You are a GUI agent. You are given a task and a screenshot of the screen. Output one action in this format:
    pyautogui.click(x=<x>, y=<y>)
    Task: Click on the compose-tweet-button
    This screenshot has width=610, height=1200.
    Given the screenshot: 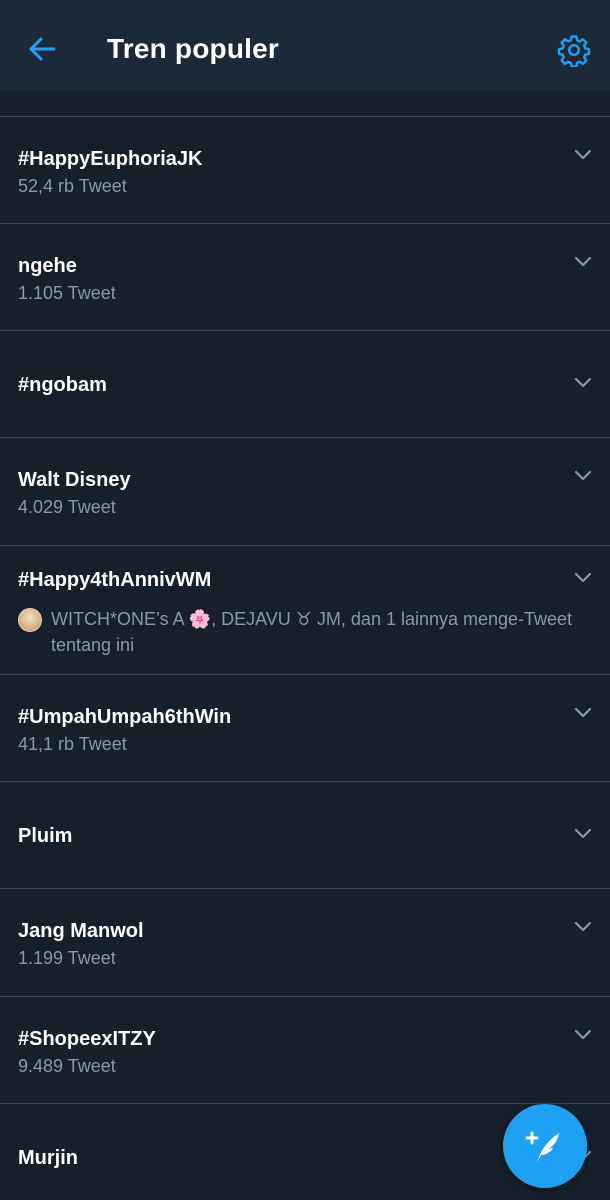 What is the action you would take?
    pyautogui.click(x=545, y=1146)
    